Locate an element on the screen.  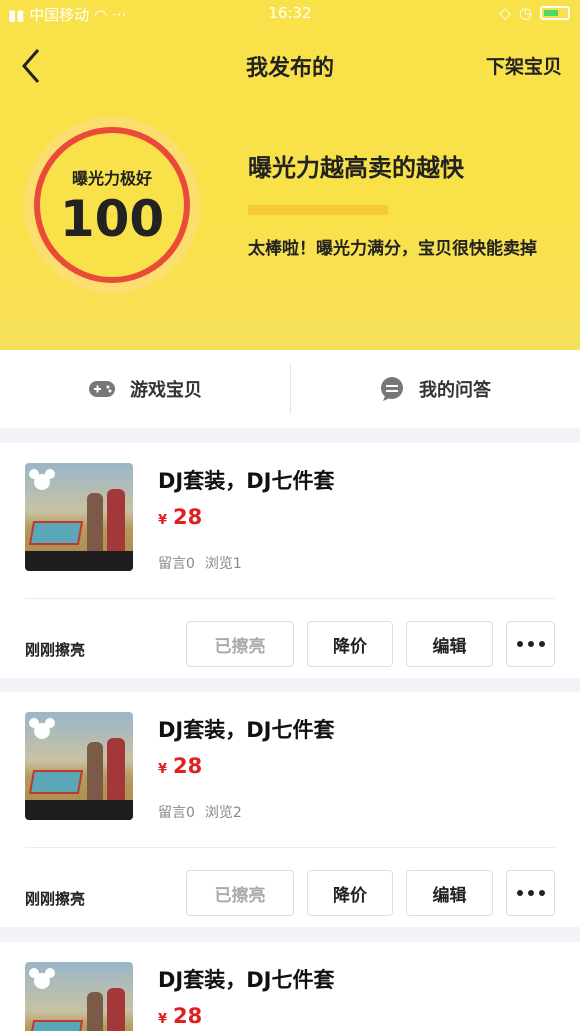
battery-icon is located at coordinates (555, 13).